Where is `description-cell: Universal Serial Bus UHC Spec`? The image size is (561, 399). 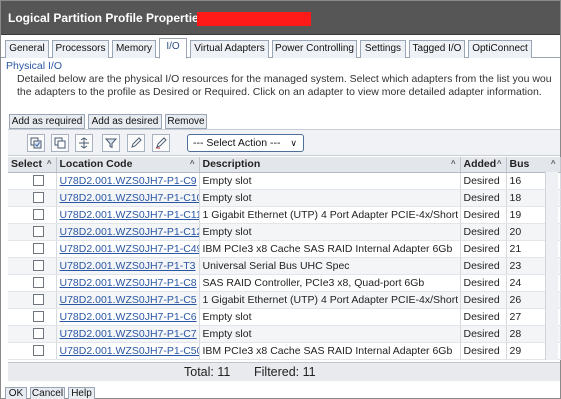
description-cell: Universal Serial Bus UHC Spec is located at coordinates (330, 266).